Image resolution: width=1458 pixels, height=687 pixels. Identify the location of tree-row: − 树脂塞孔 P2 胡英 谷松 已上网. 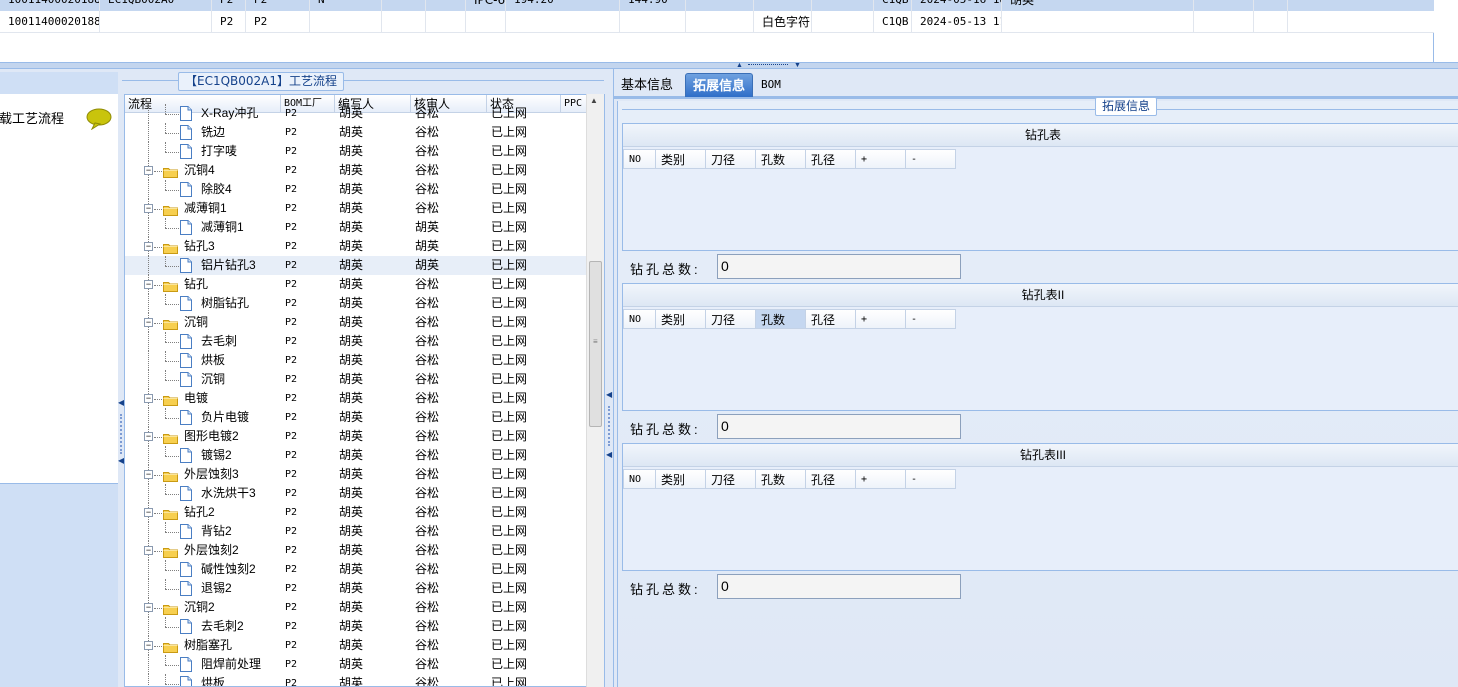
(358, 645).